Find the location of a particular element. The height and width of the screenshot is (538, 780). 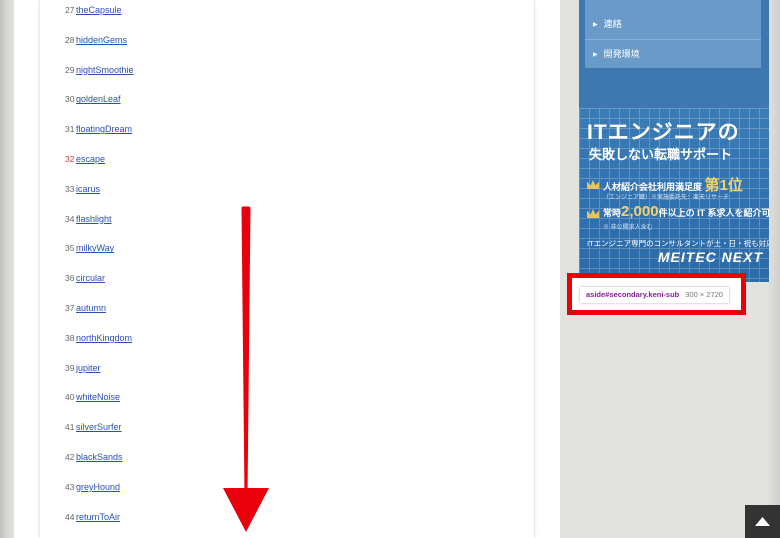

list-item-link: greyHound is located at coordinates (98, 487).